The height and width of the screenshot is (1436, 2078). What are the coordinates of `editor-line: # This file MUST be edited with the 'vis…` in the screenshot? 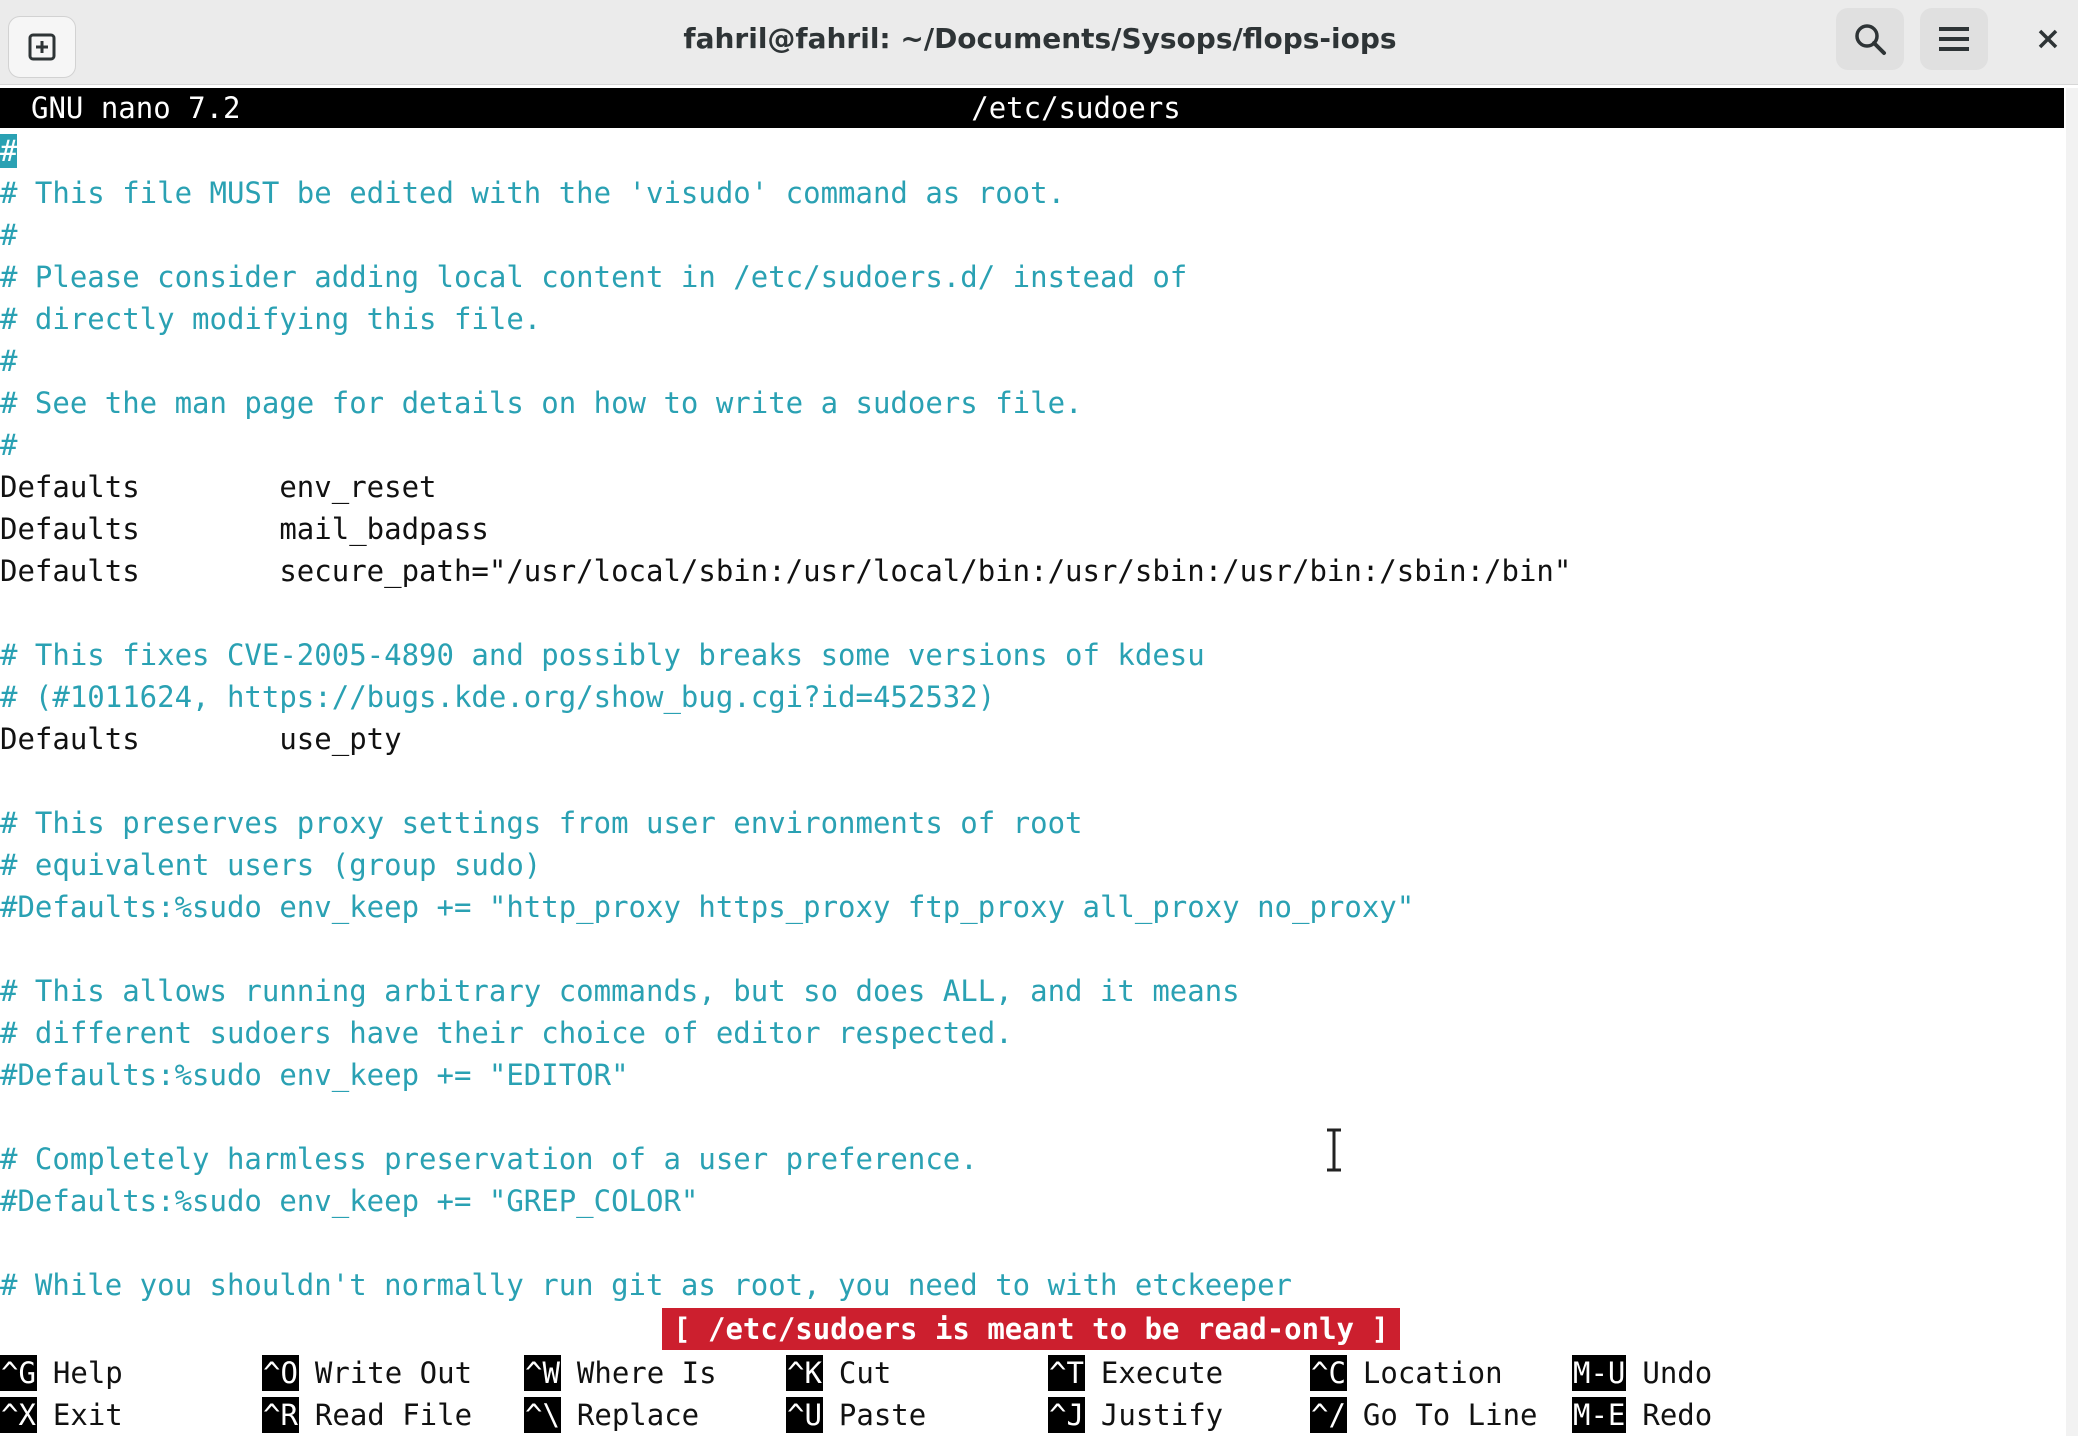 It's located at (533, 193).